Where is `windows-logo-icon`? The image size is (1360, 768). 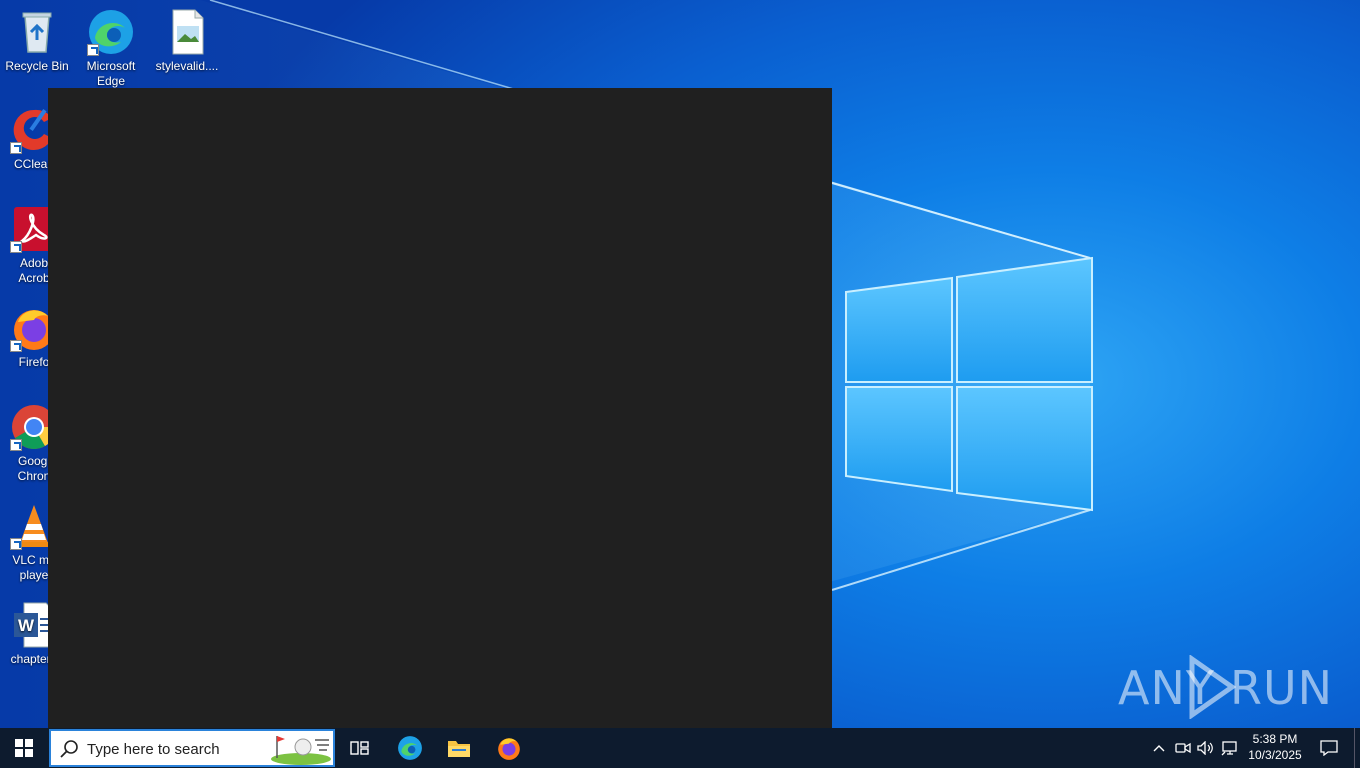 windows-logo-icon is located at coordinates (24, 748).